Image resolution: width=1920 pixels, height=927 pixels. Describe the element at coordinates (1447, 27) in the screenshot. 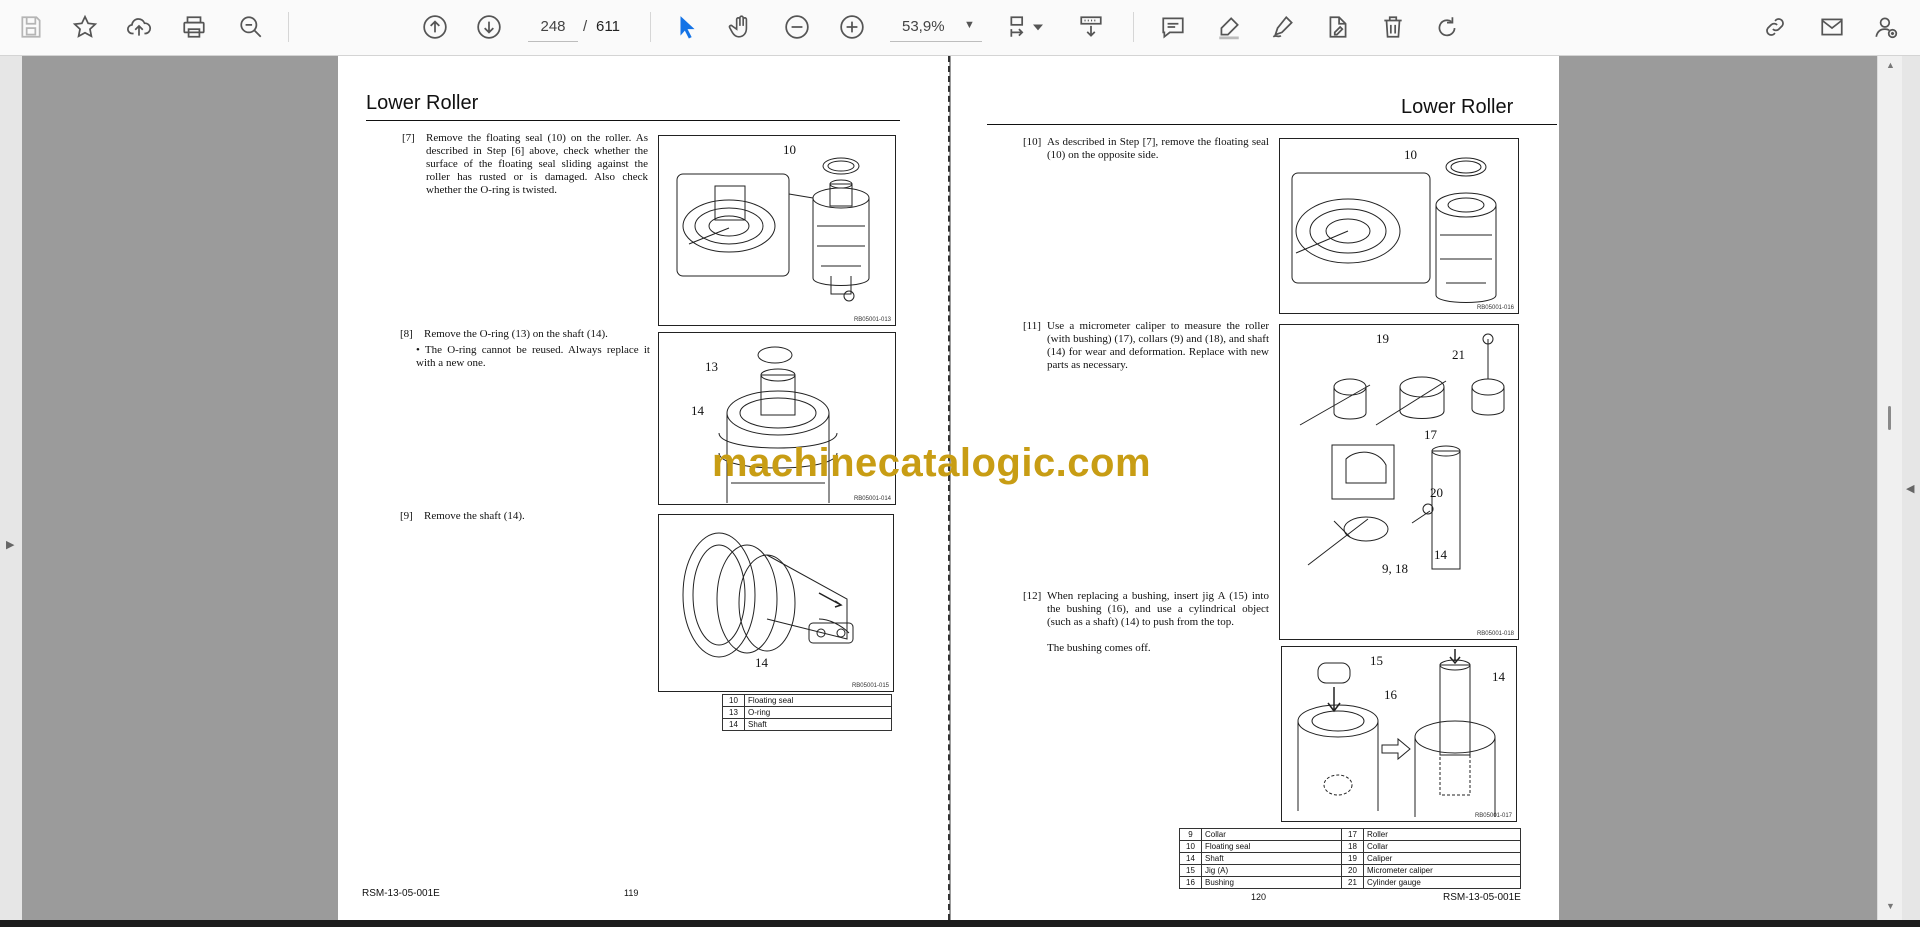

I see `rotate-icon` at that location.